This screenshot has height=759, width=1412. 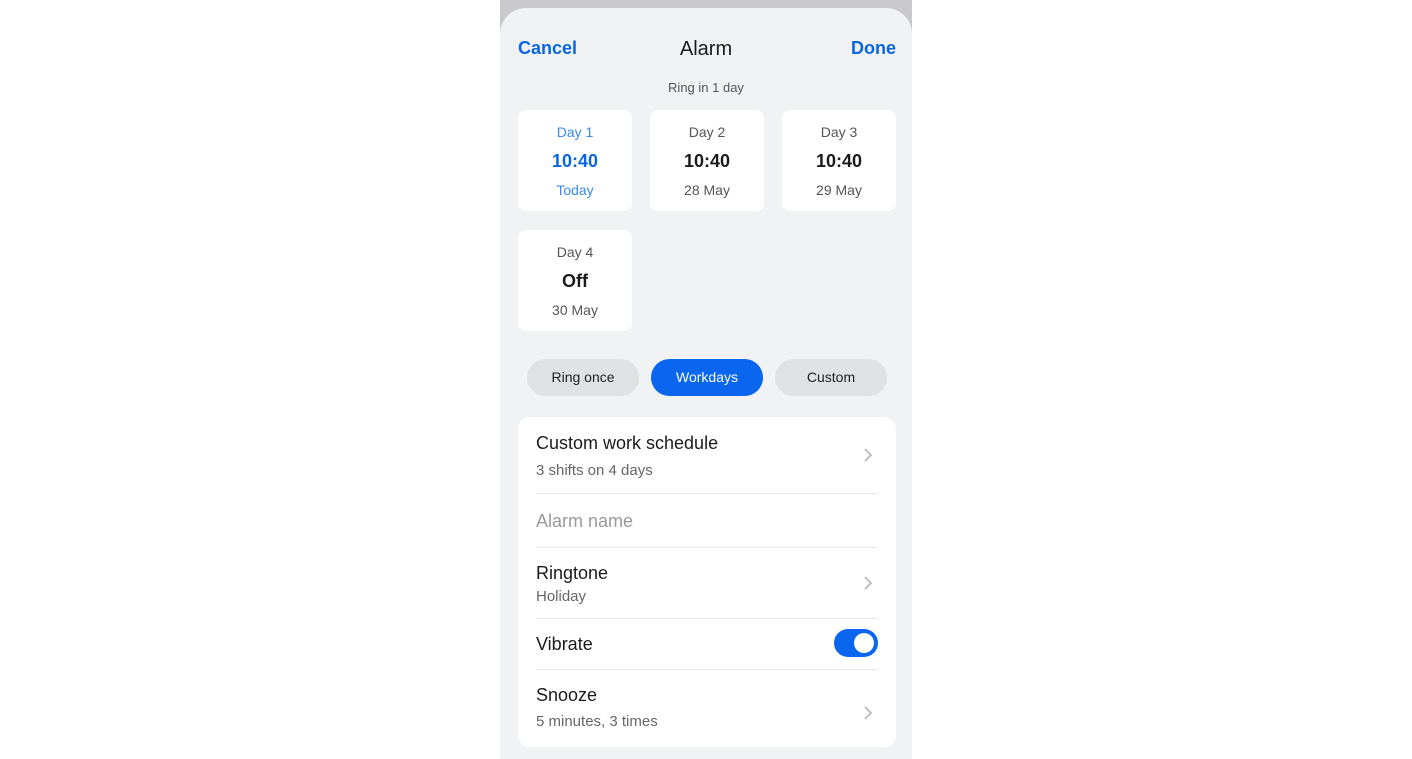 What do you see at coordinates (831, 377) in the screenshot?
I see `custom-option: Custom` at bounding box center [831, 377].